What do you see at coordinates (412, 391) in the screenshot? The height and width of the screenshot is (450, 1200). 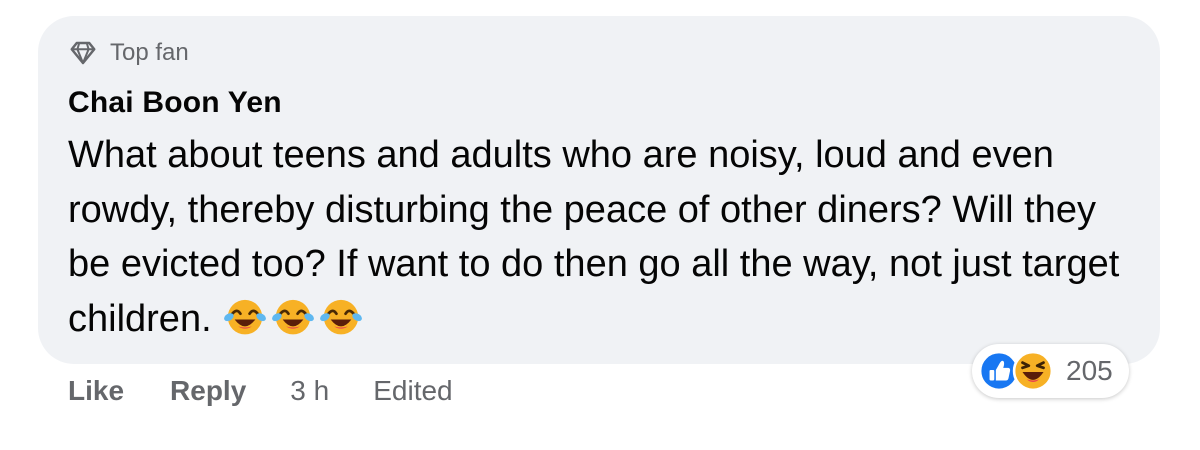 I see `edited-label: Edited` at bounding box center [412, 391].